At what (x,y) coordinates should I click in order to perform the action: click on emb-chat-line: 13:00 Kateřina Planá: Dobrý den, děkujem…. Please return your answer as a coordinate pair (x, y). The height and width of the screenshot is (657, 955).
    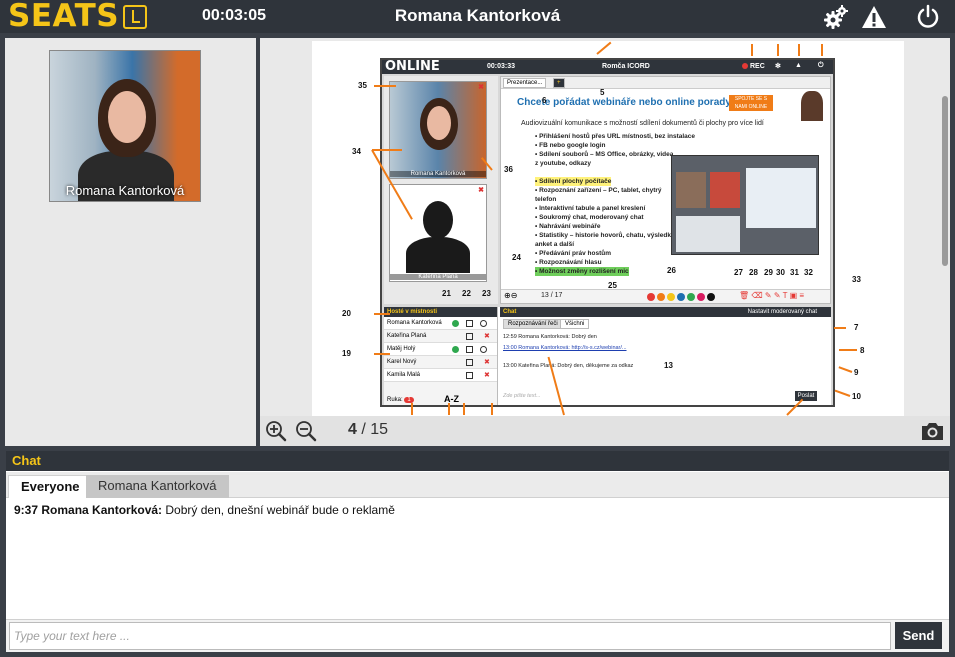
    Looking at the image, I should click on (568, 366).